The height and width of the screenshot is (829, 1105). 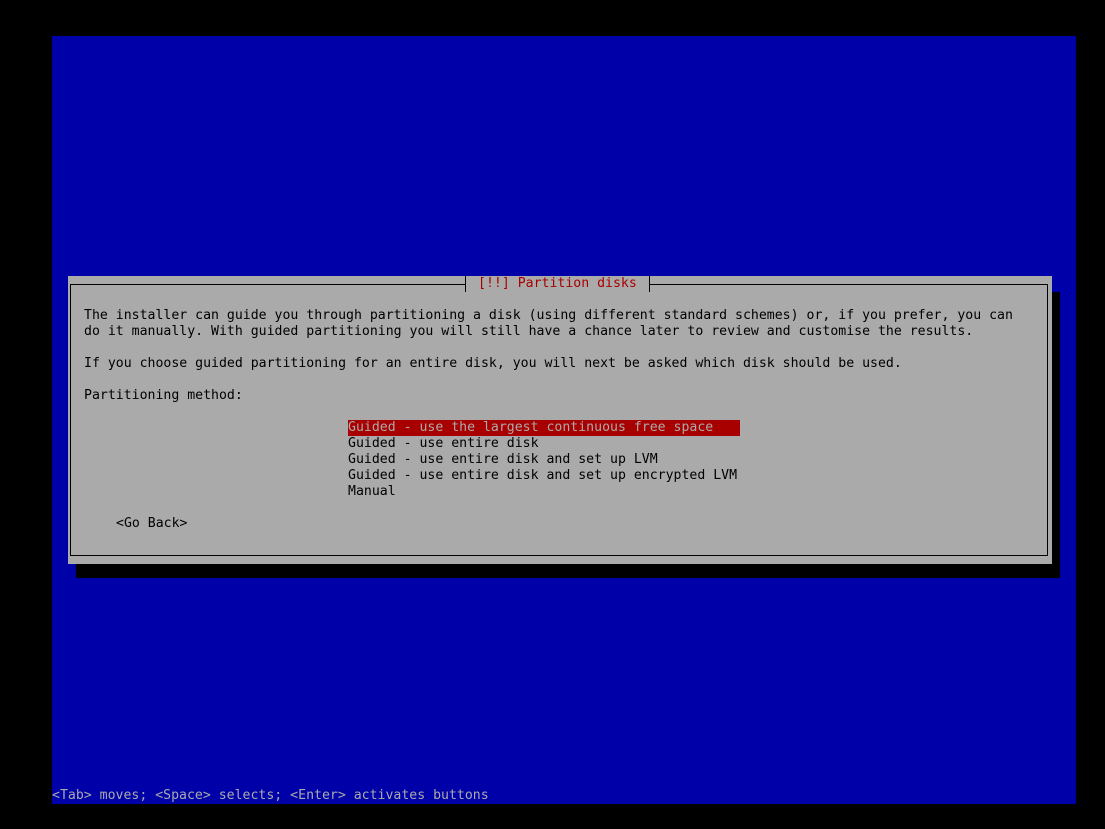 I want to click on option-manual: Manual, so click(x=544, y=492).